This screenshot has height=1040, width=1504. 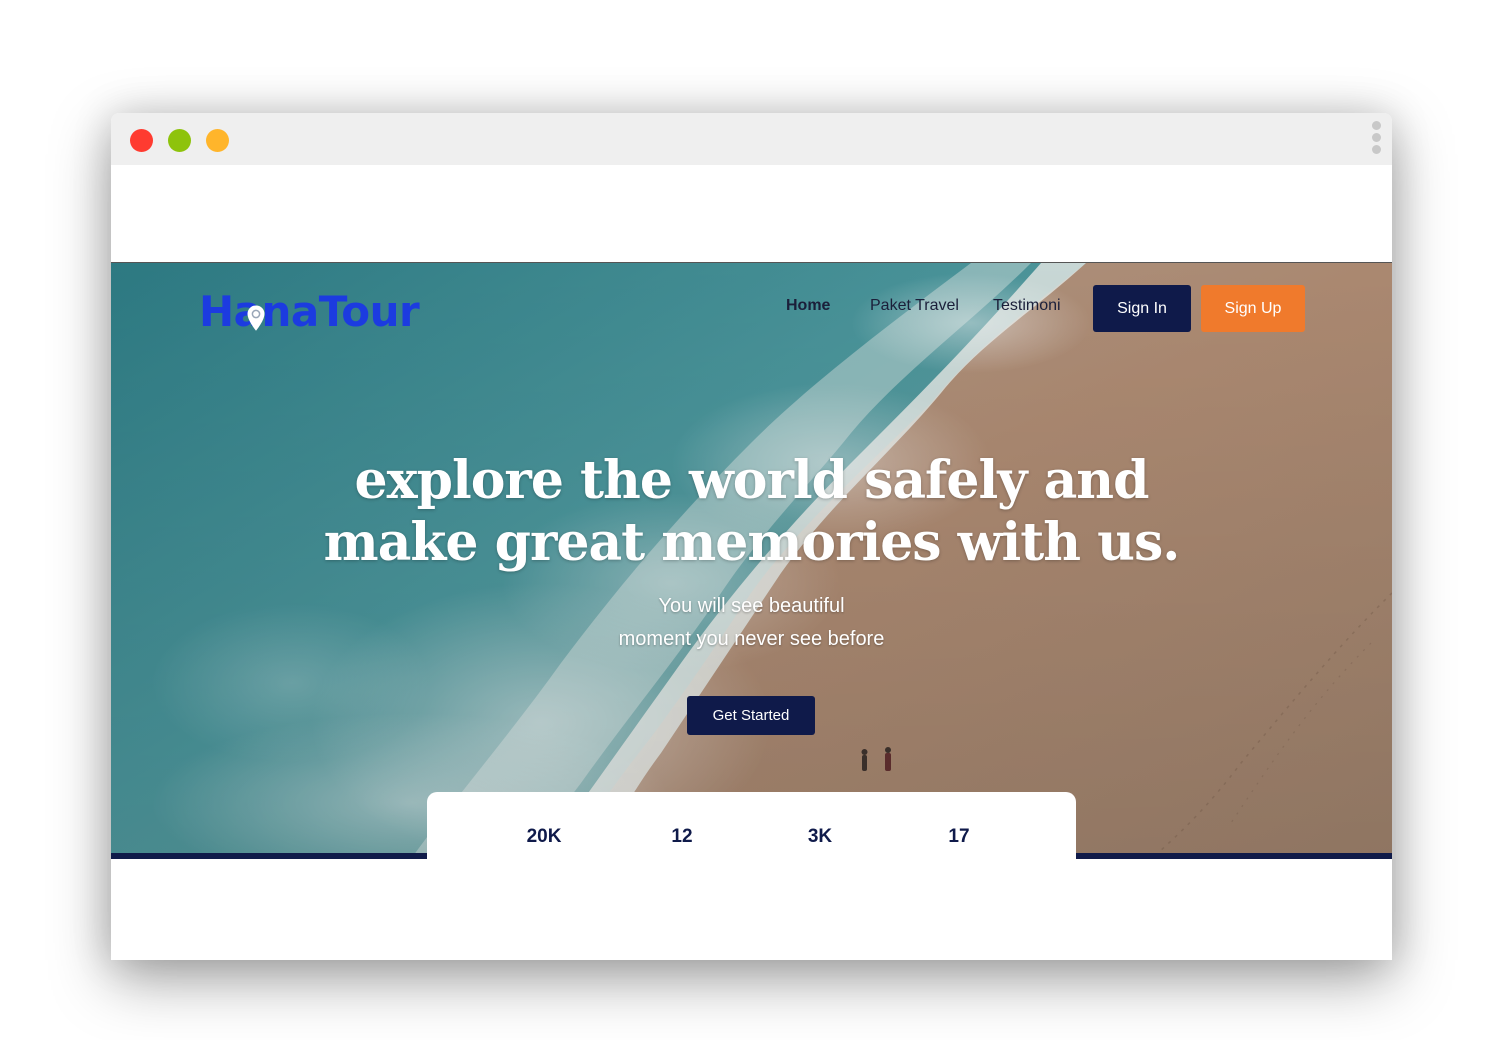 What do you see at coordinates (914, 306) in the screenshot?
I see `nav-paket-travel-link: Paket Travel` at bounding box center [914, 306].